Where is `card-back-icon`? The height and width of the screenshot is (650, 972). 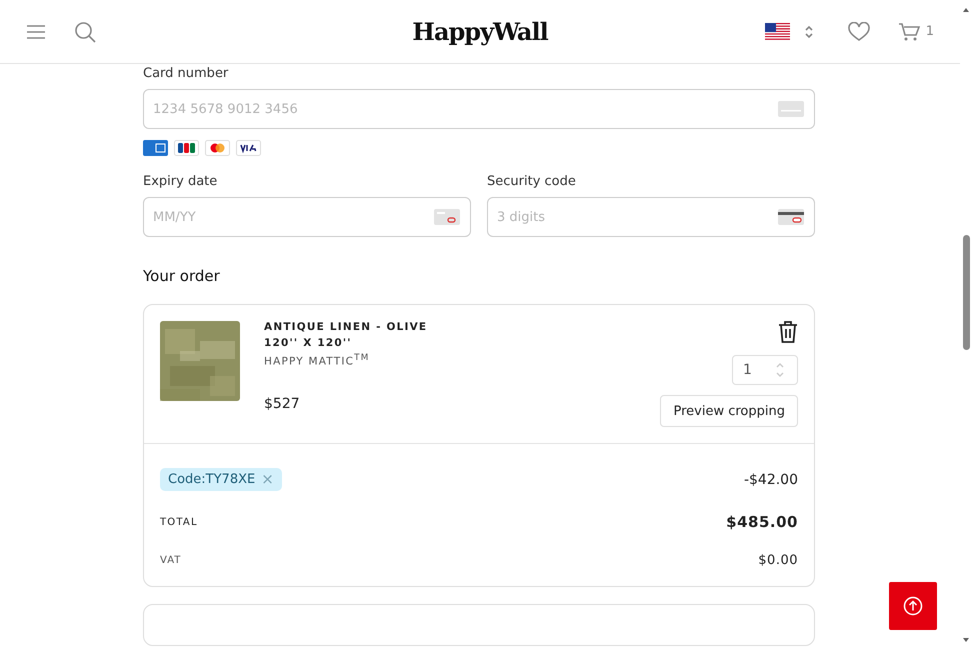 card-back-icon is located at coordinates (791, 217).